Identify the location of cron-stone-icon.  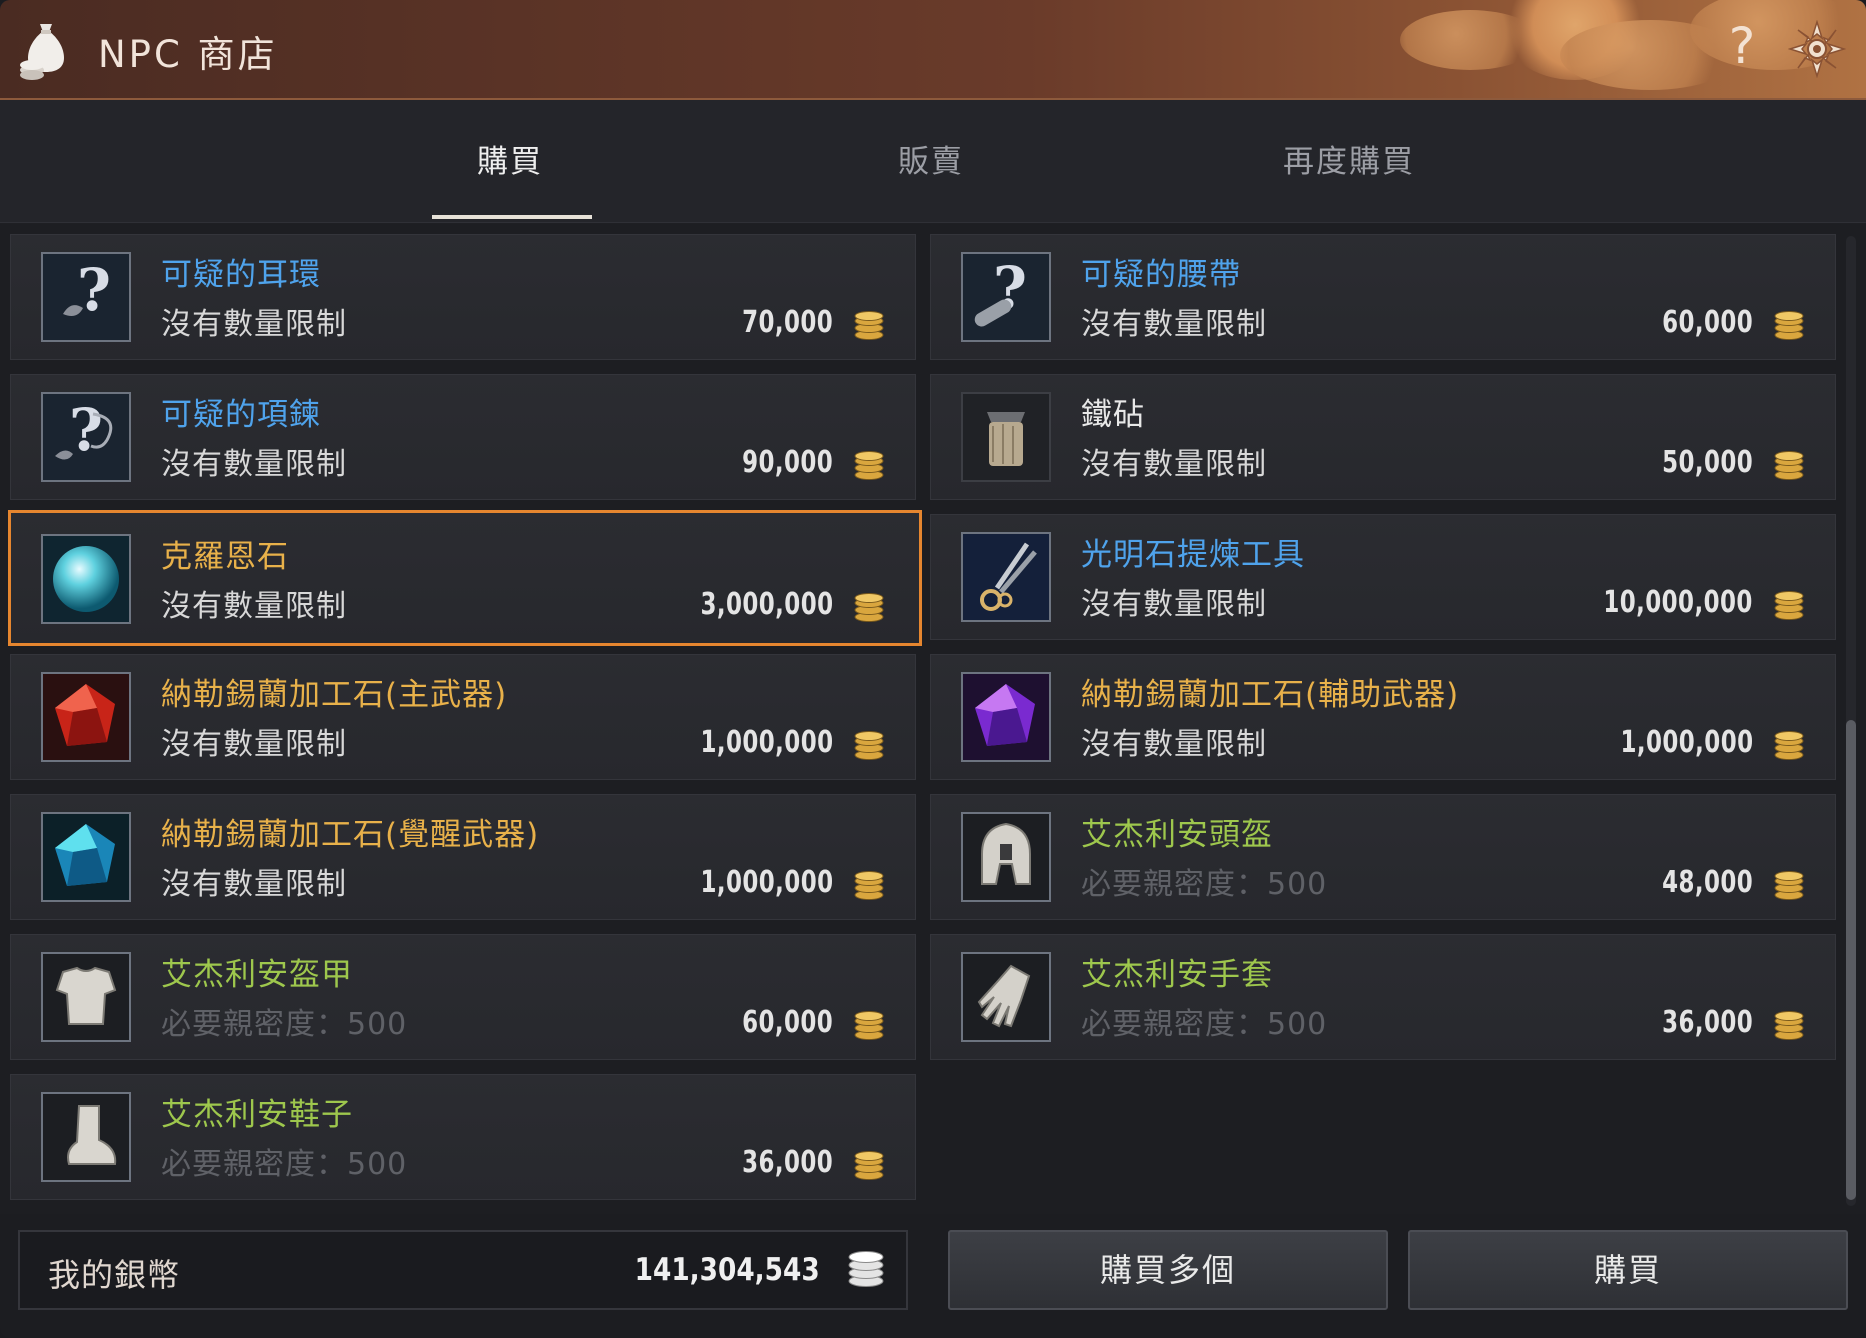
(86, 579).